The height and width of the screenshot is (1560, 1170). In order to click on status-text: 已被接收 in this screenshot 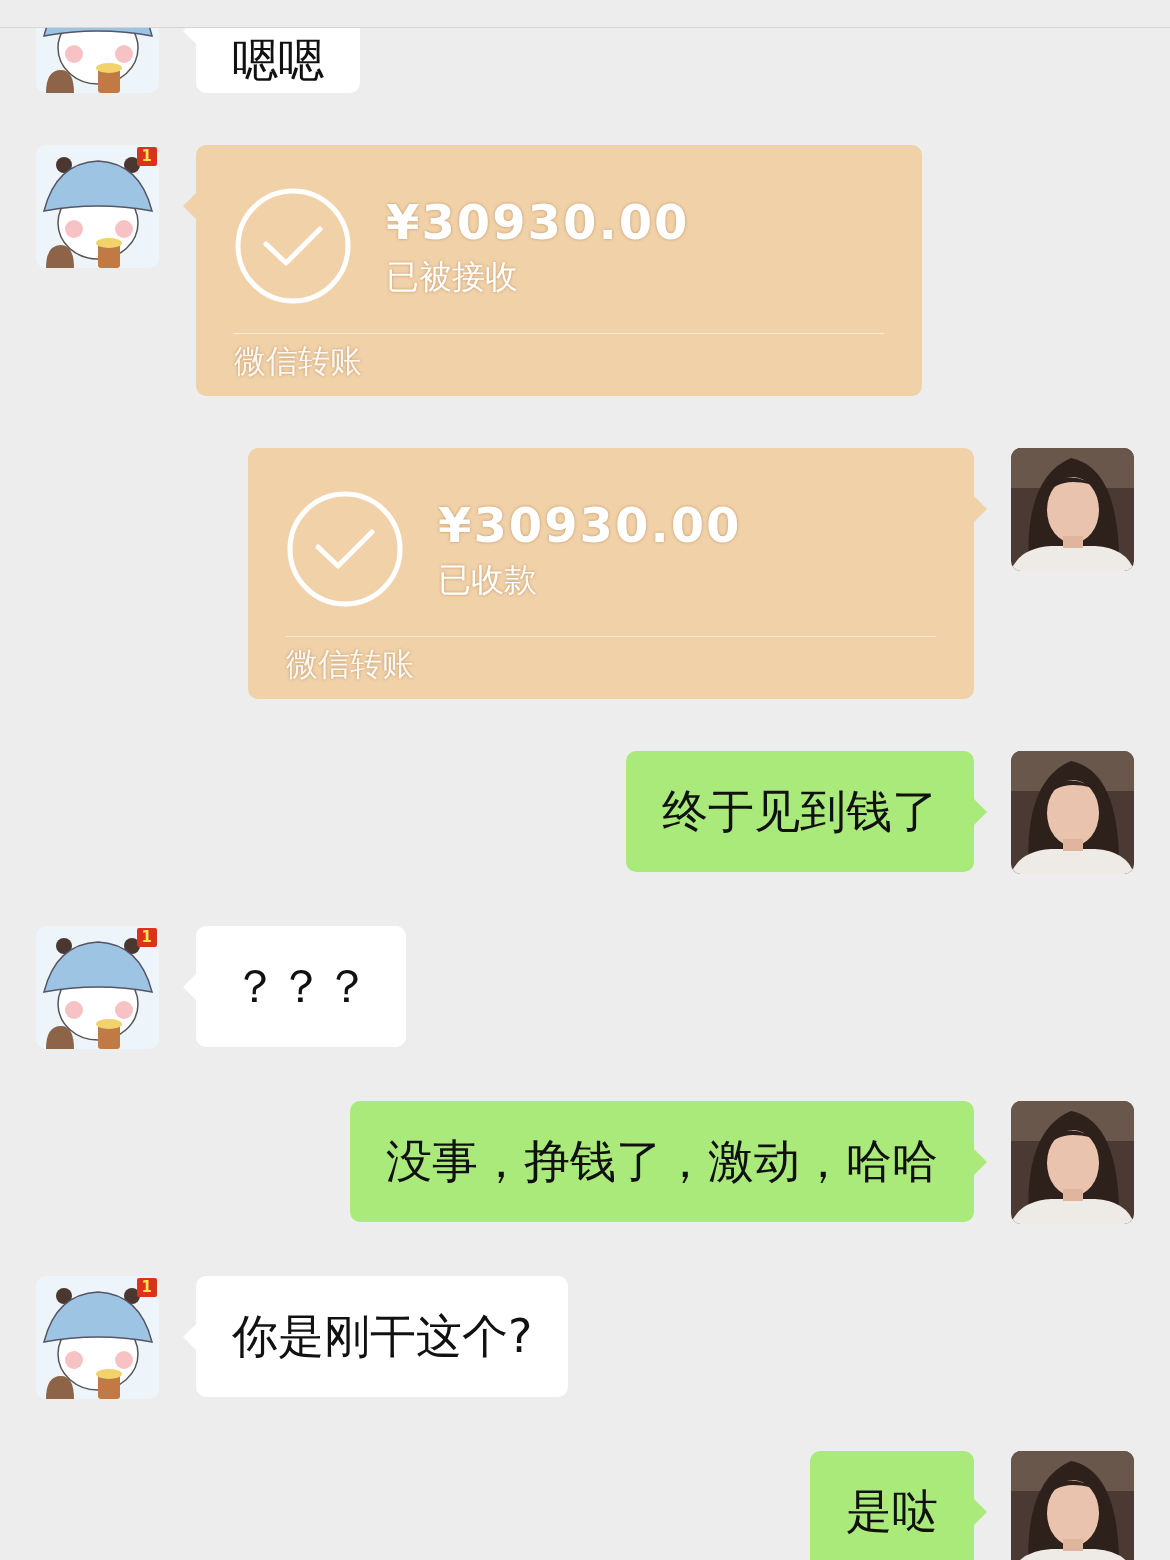, I will do `click(452, 276)`.